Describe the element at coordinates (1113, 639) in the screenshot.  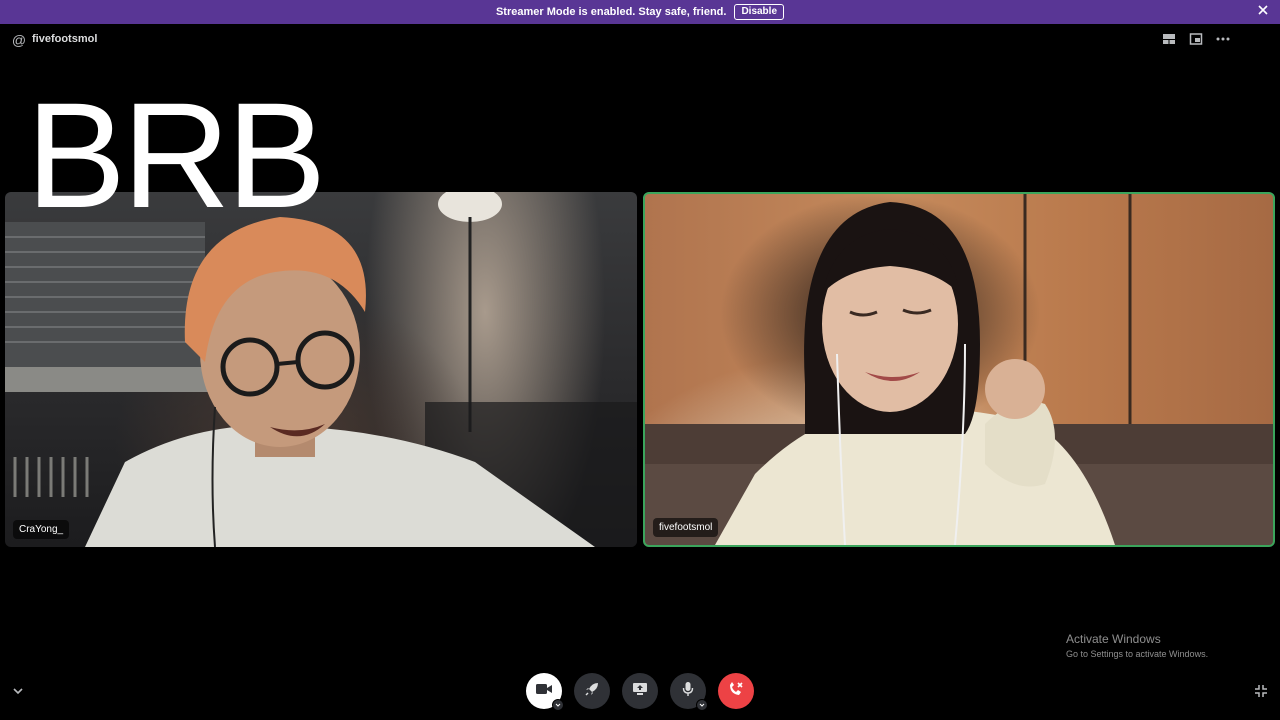
I see `watermark-title: Activate Windows` at that location.